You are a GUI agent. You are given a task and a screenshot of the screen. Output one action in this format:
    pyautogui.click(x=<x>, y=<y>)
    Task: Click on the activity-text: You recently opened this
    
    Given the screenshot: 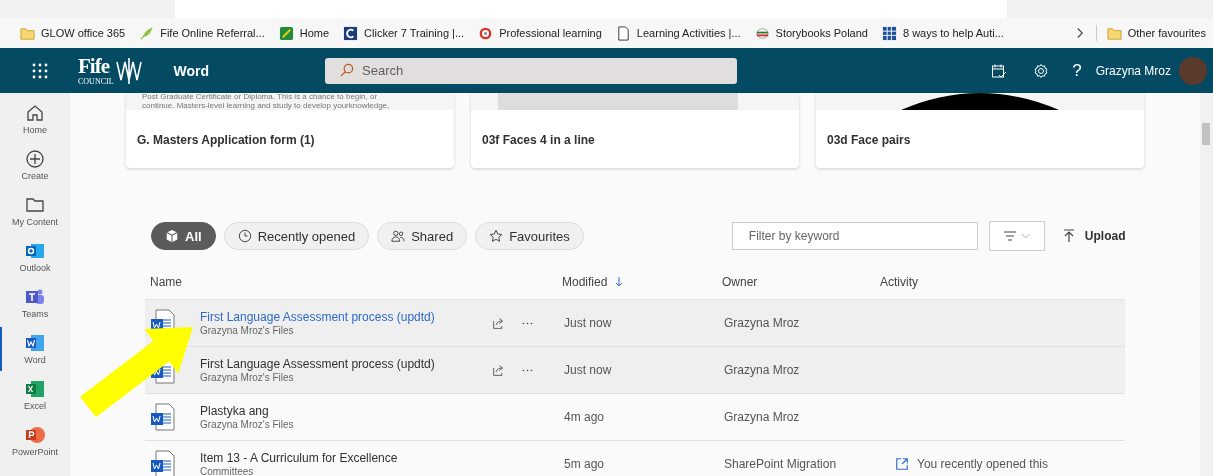 What is the action you would take?
    pyautogui.click(x=982, y=464)
    